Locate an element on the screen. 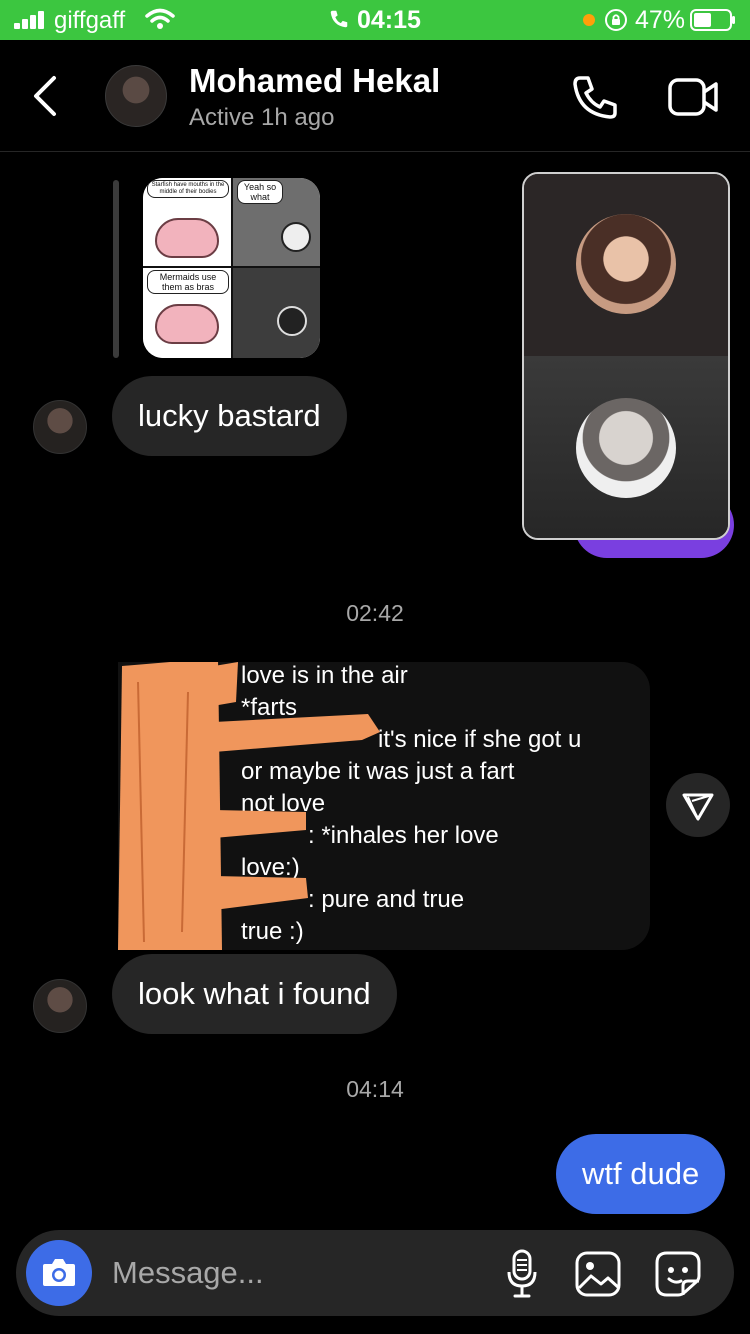  message-composer is located at coordinates (375, 1273).